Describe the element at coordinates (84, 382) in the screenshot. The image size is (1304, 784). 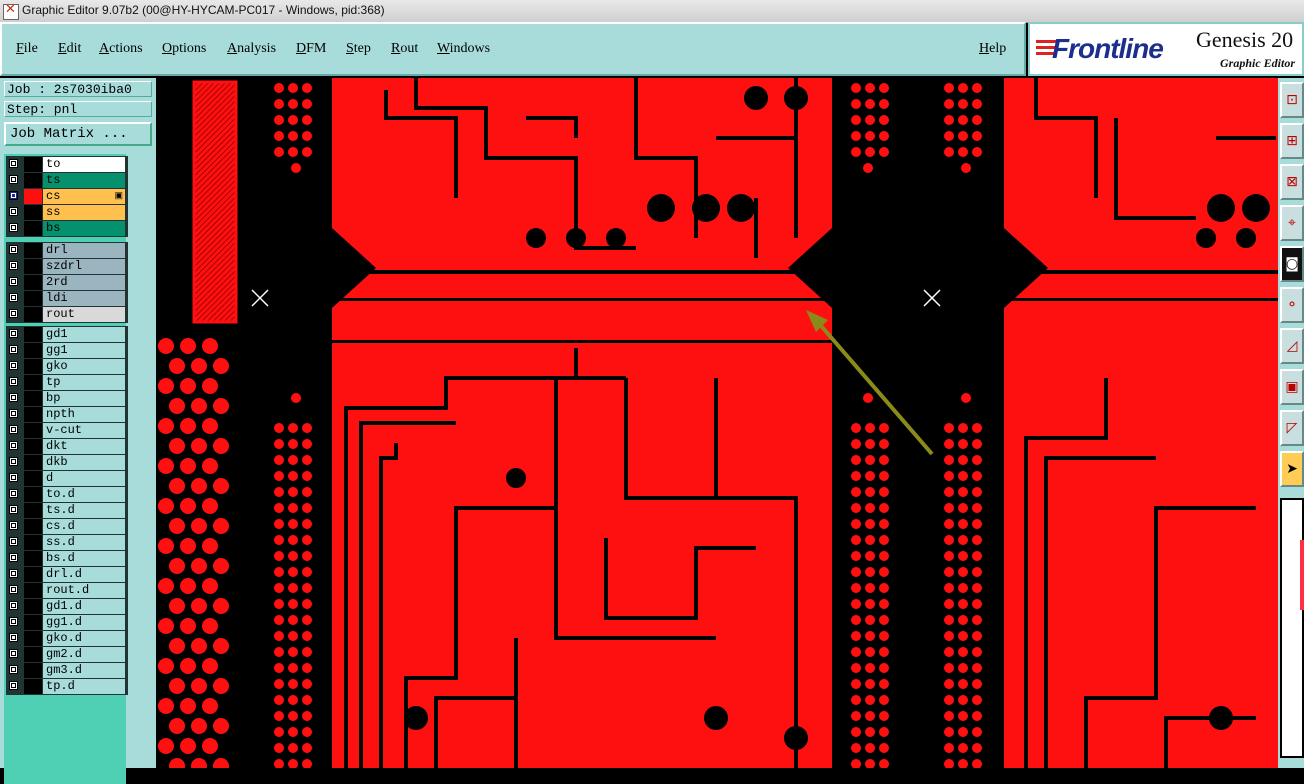
I see `layer-name: tp` at that location.